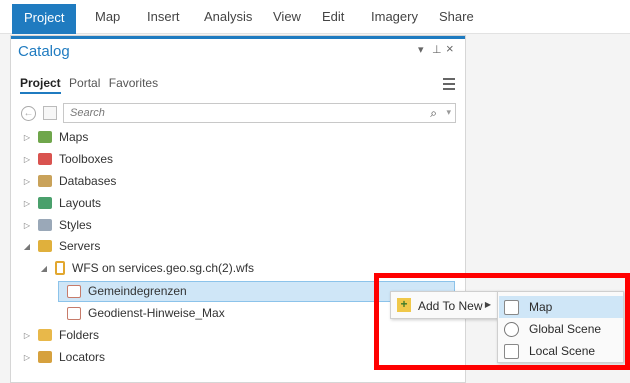  I want to click on locator-icon, so click(45, 357).